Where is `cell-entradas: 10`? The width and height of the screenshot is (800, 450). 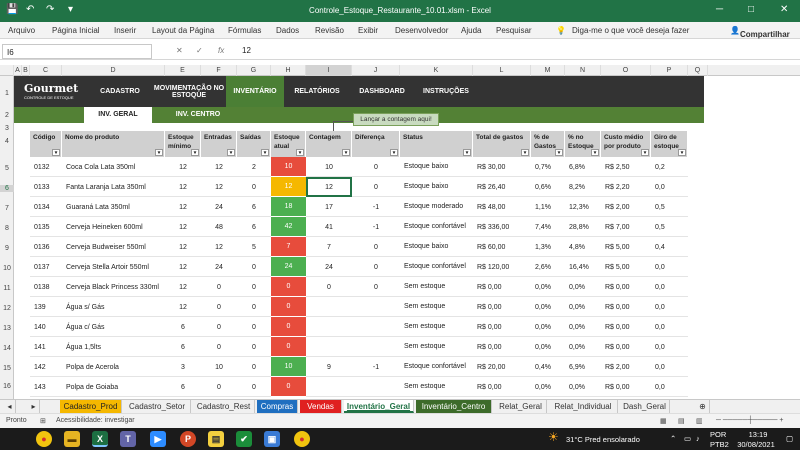 cell-entradas: 10 is located at coordinates (219, 367).